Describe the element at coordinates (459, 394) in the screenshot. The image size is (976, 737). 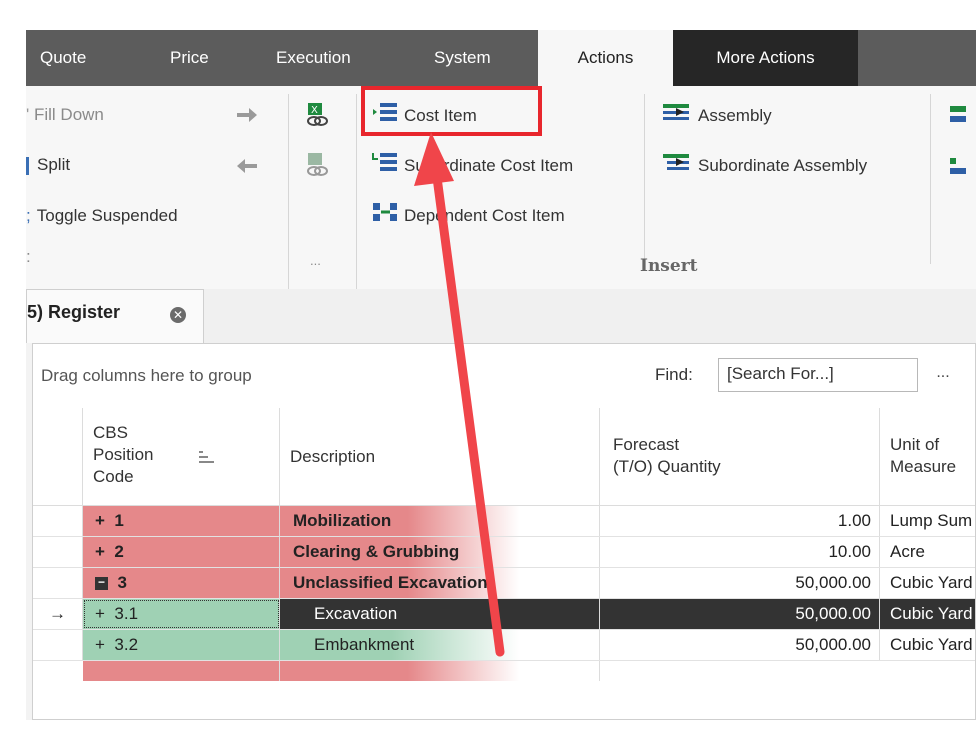
I see `annotation-arrow` at that location.